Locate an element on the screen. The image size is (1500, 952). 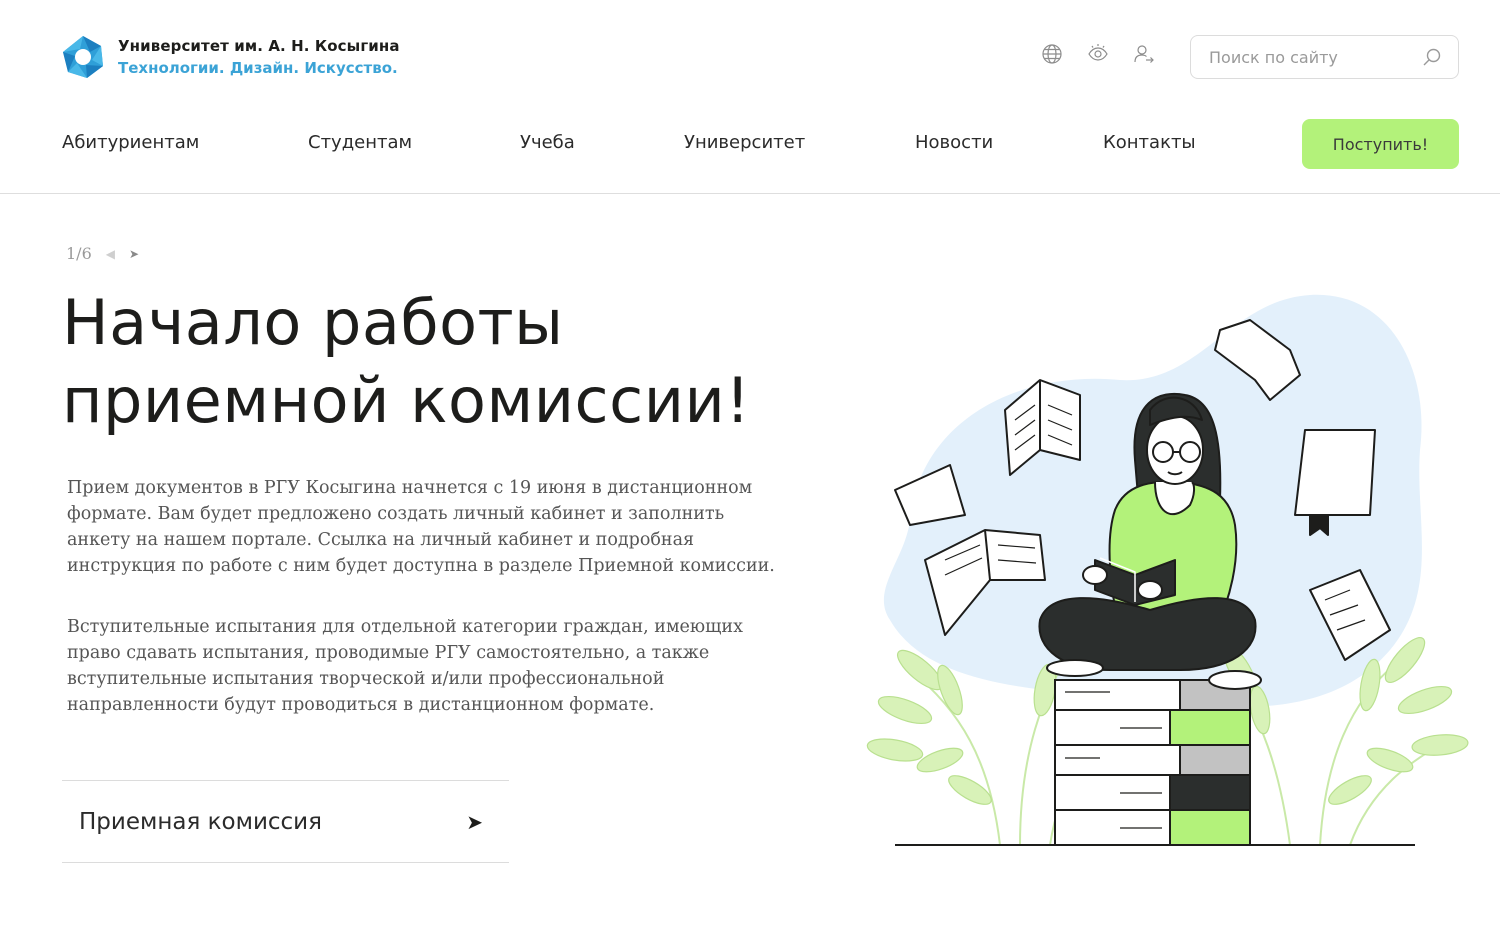
admissions-link-label: Приемная комиссия is located at coordinates (200, 821).